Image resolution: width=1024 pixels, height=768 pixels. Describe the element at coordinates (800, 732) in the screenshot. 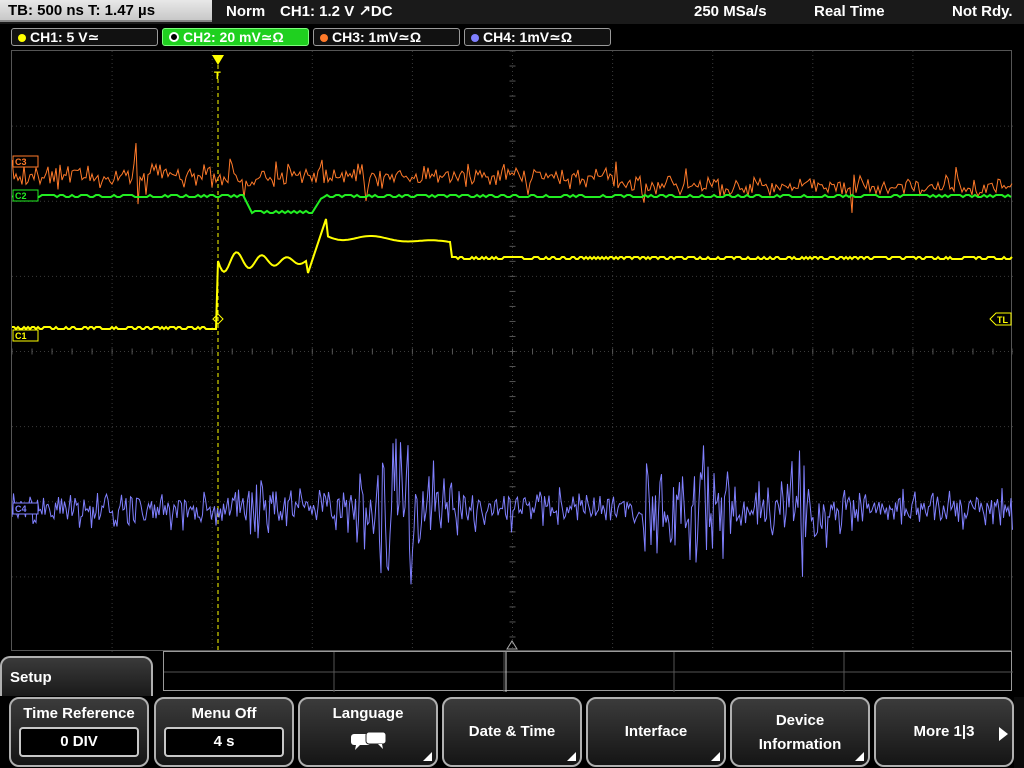

I see `softkey-device-information: Device Information` at that location.